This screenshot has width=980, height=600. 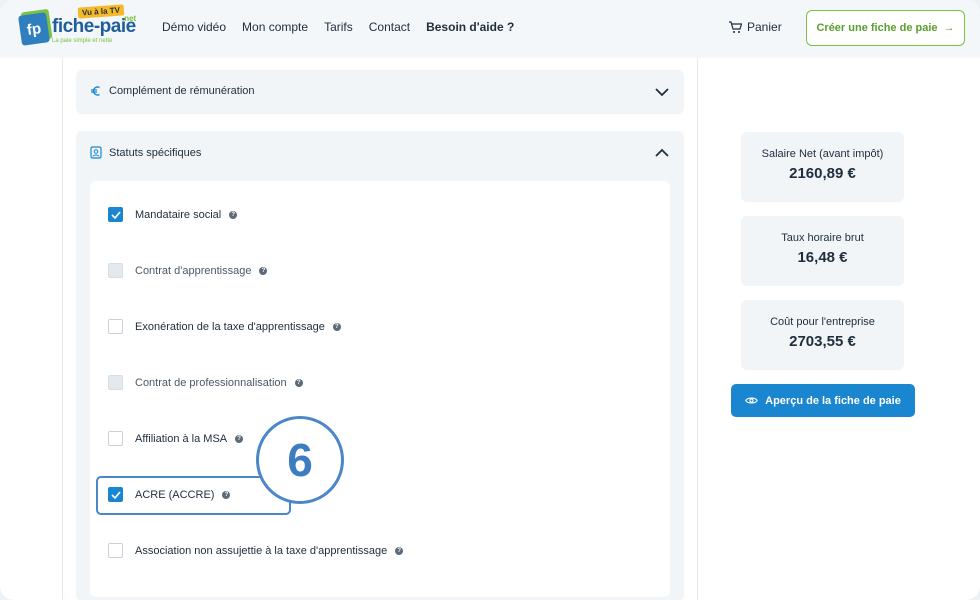 What do you see at coordinates (877, 28) in the screenshot?
I see `create-payslip-label: Créer une fiche de paie` at bounding box center [877, 28].